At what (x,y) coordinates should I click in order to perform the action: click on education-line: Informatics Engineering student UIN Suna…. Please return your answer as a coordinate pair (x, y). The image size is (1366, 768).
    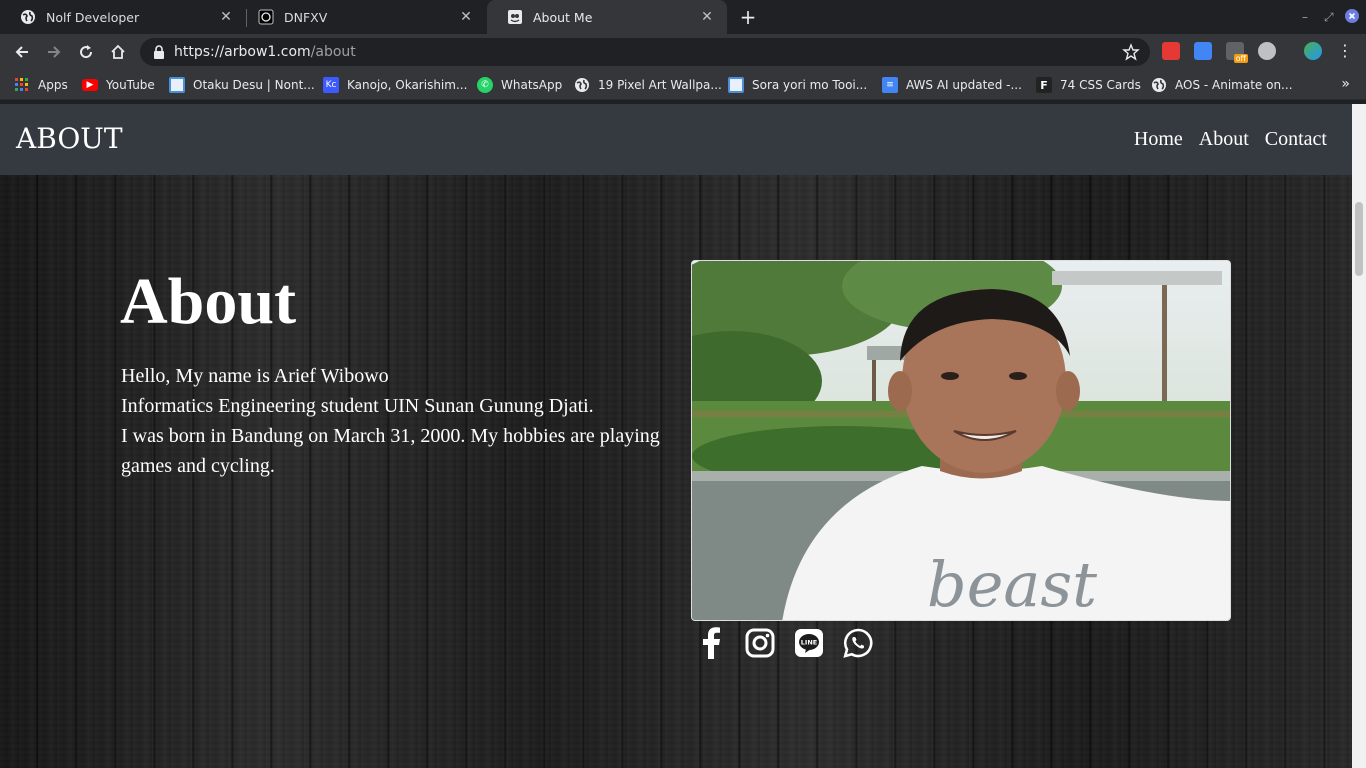
    Looking at the image, I should click on (357, 406).